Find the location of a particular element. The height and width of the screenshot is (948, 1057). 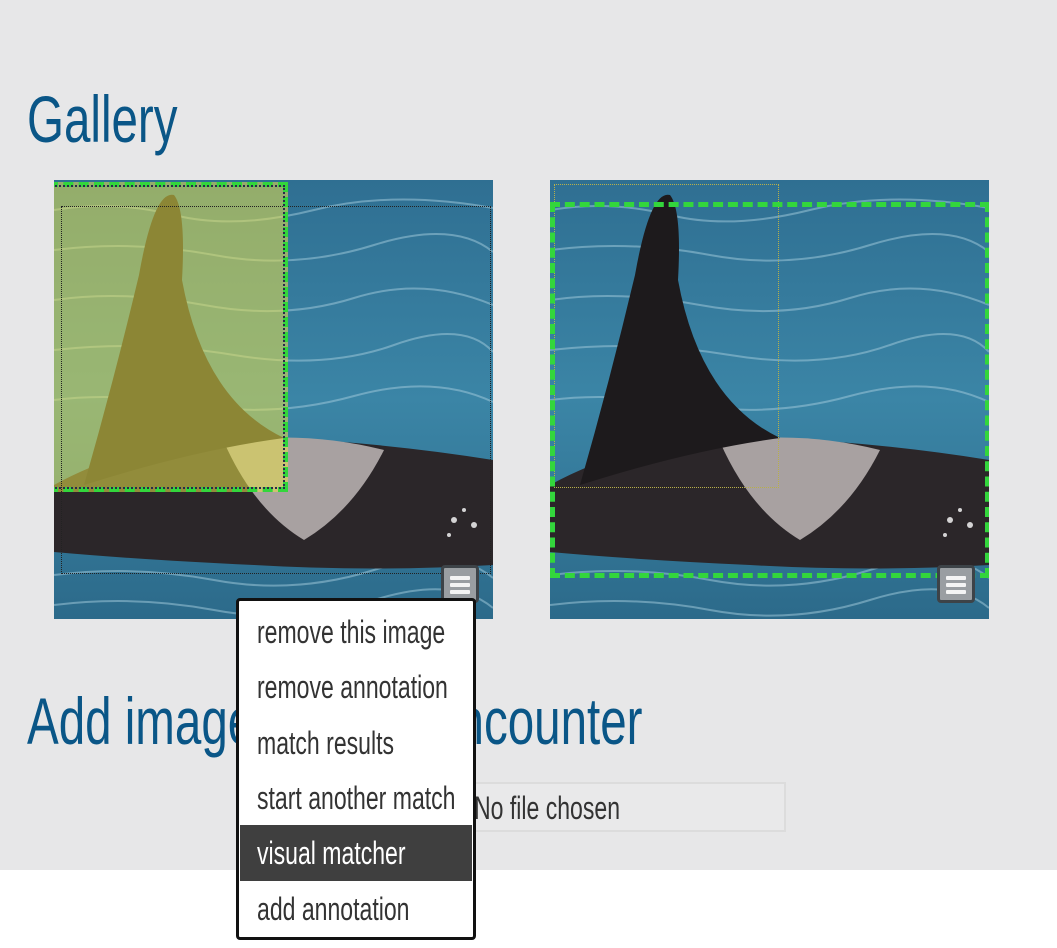

menu-item-visual-matcher: visual matcher is located at coordinates (356, 853).